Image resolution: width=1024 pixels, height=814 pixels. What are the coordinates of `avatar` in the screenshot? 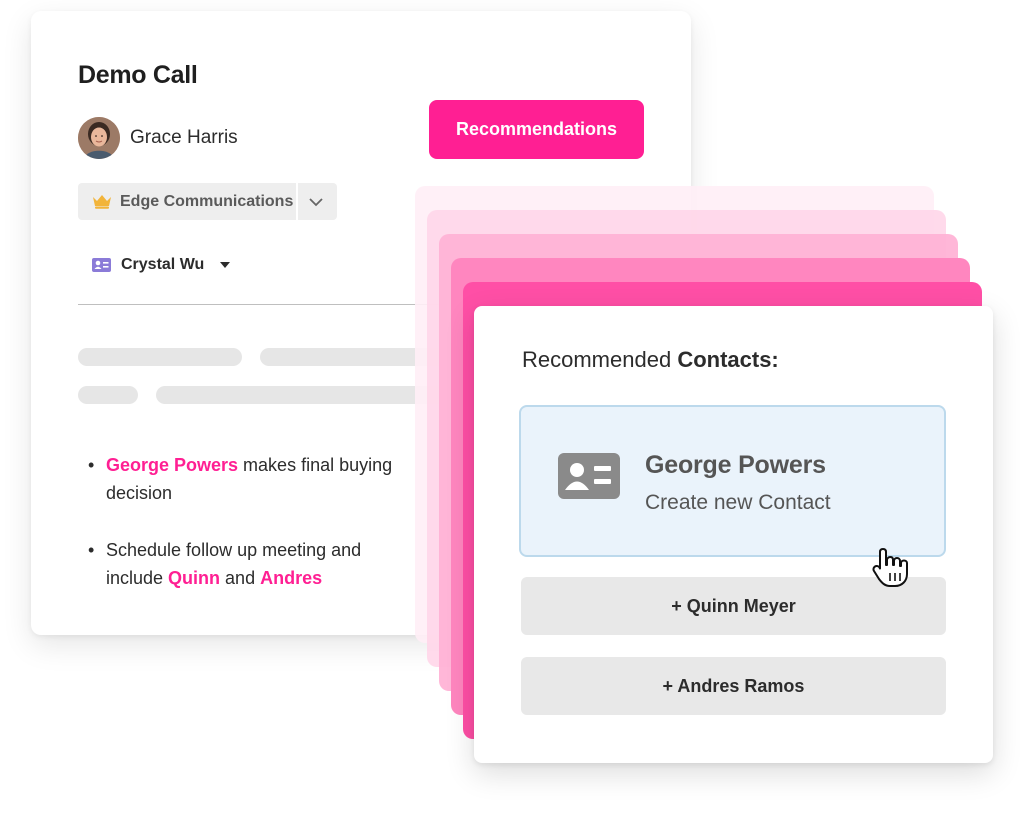 It's located at (99, 138).